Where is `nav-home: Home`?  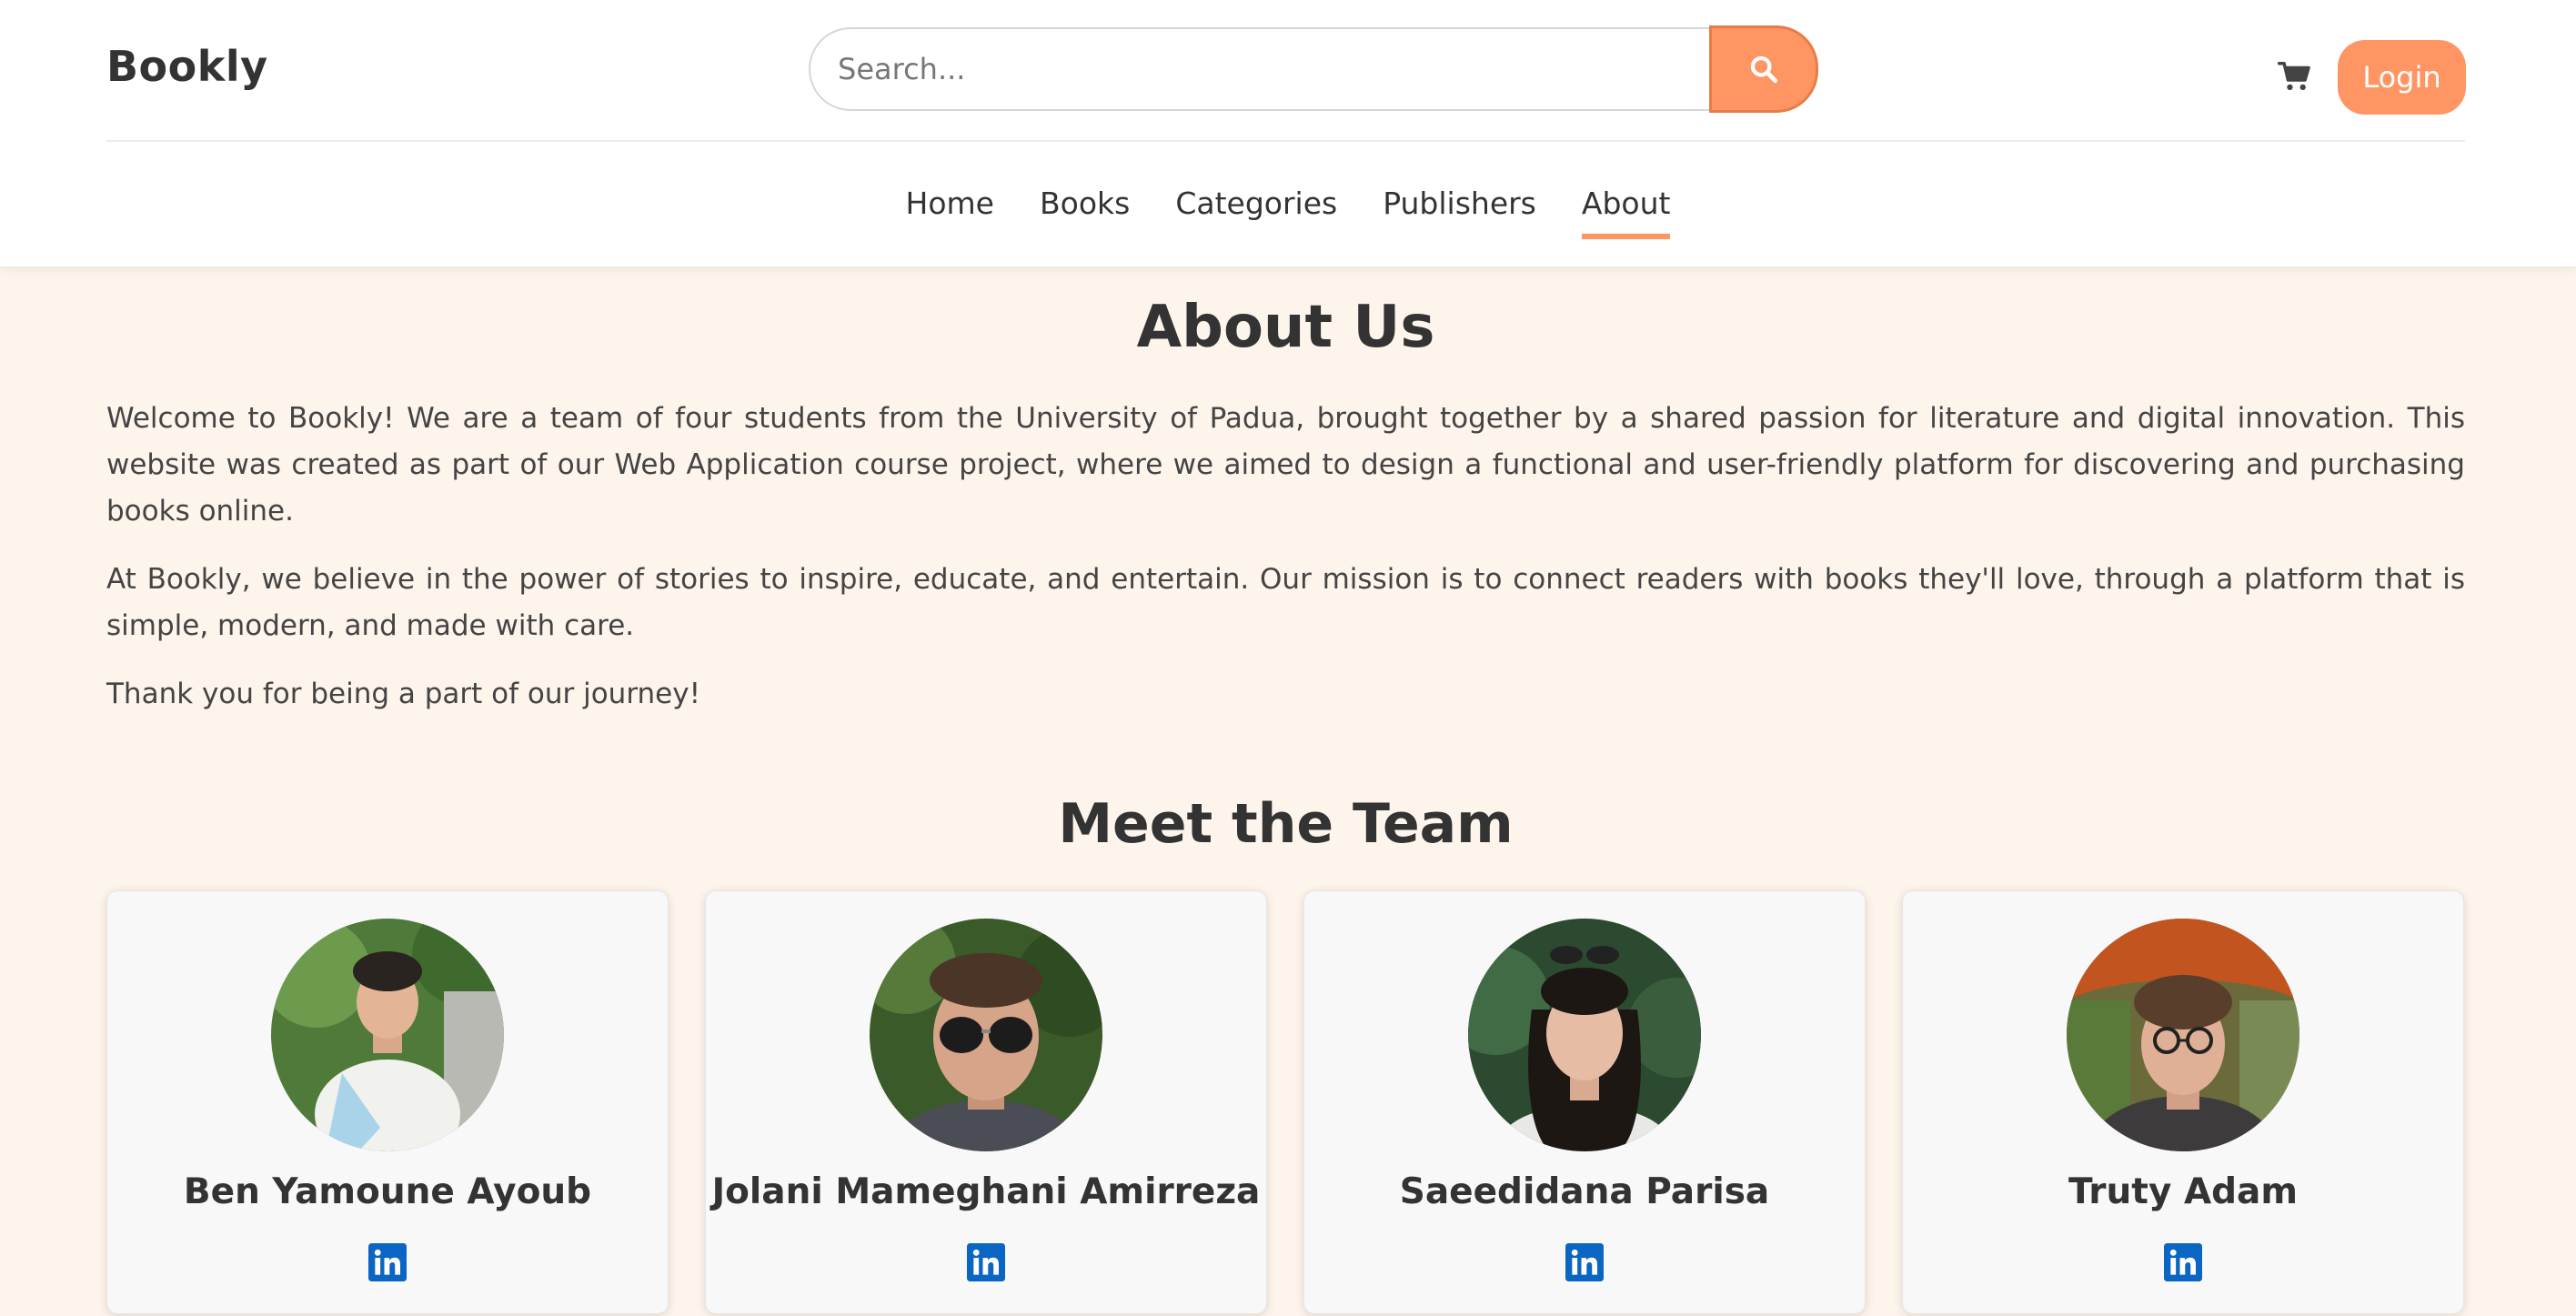
nav-home: Home is located at coordinates (950, 212).